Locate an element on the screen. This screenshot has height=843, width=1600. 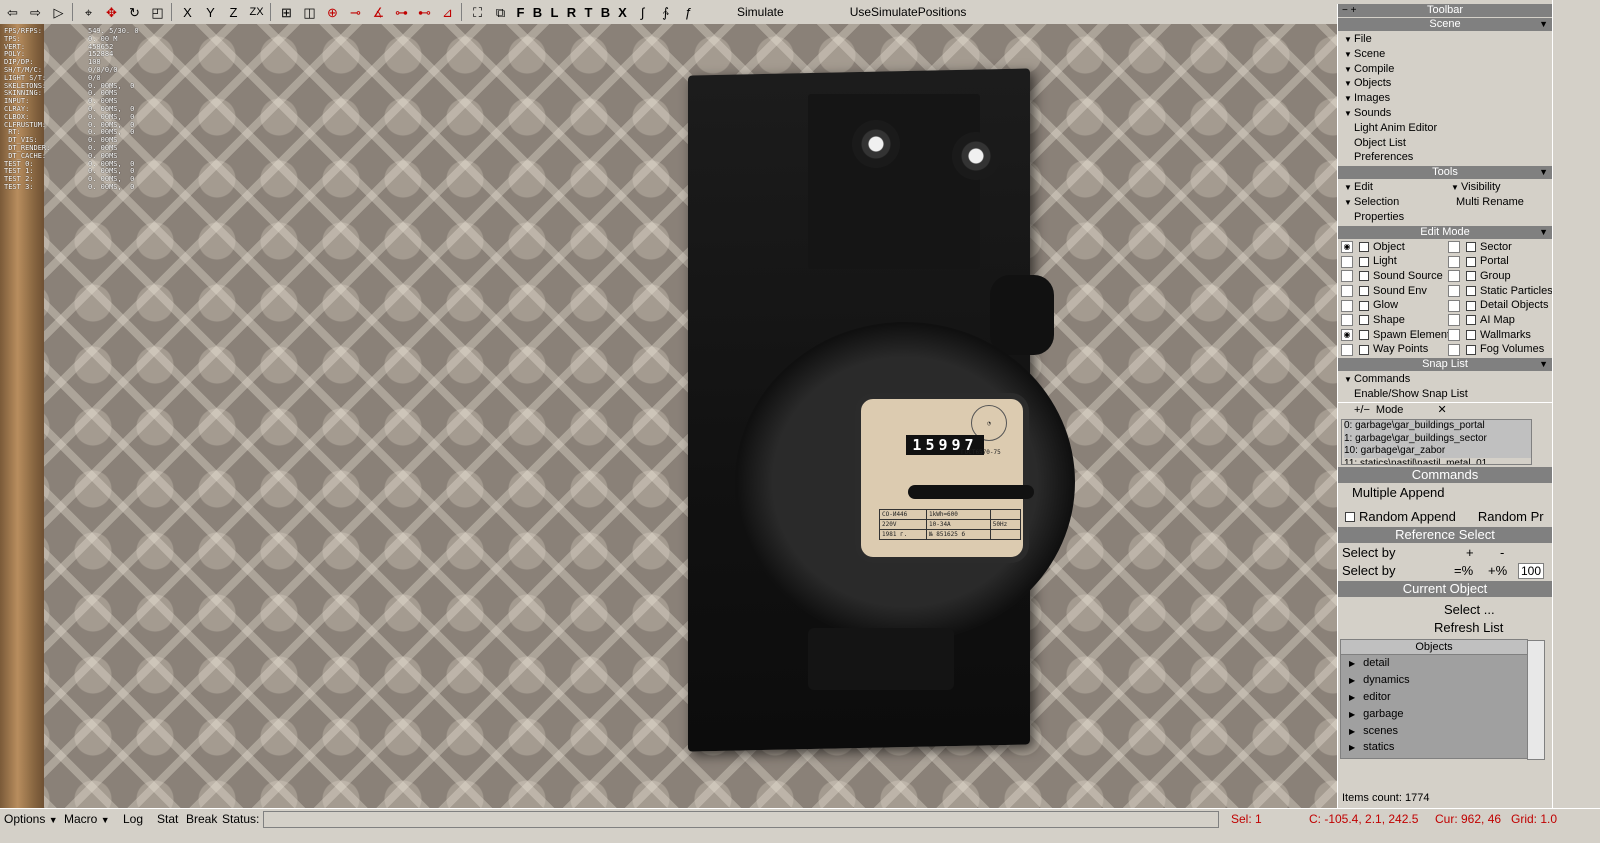
rotate-icon: ↻ is located at coordinates (134, 12).